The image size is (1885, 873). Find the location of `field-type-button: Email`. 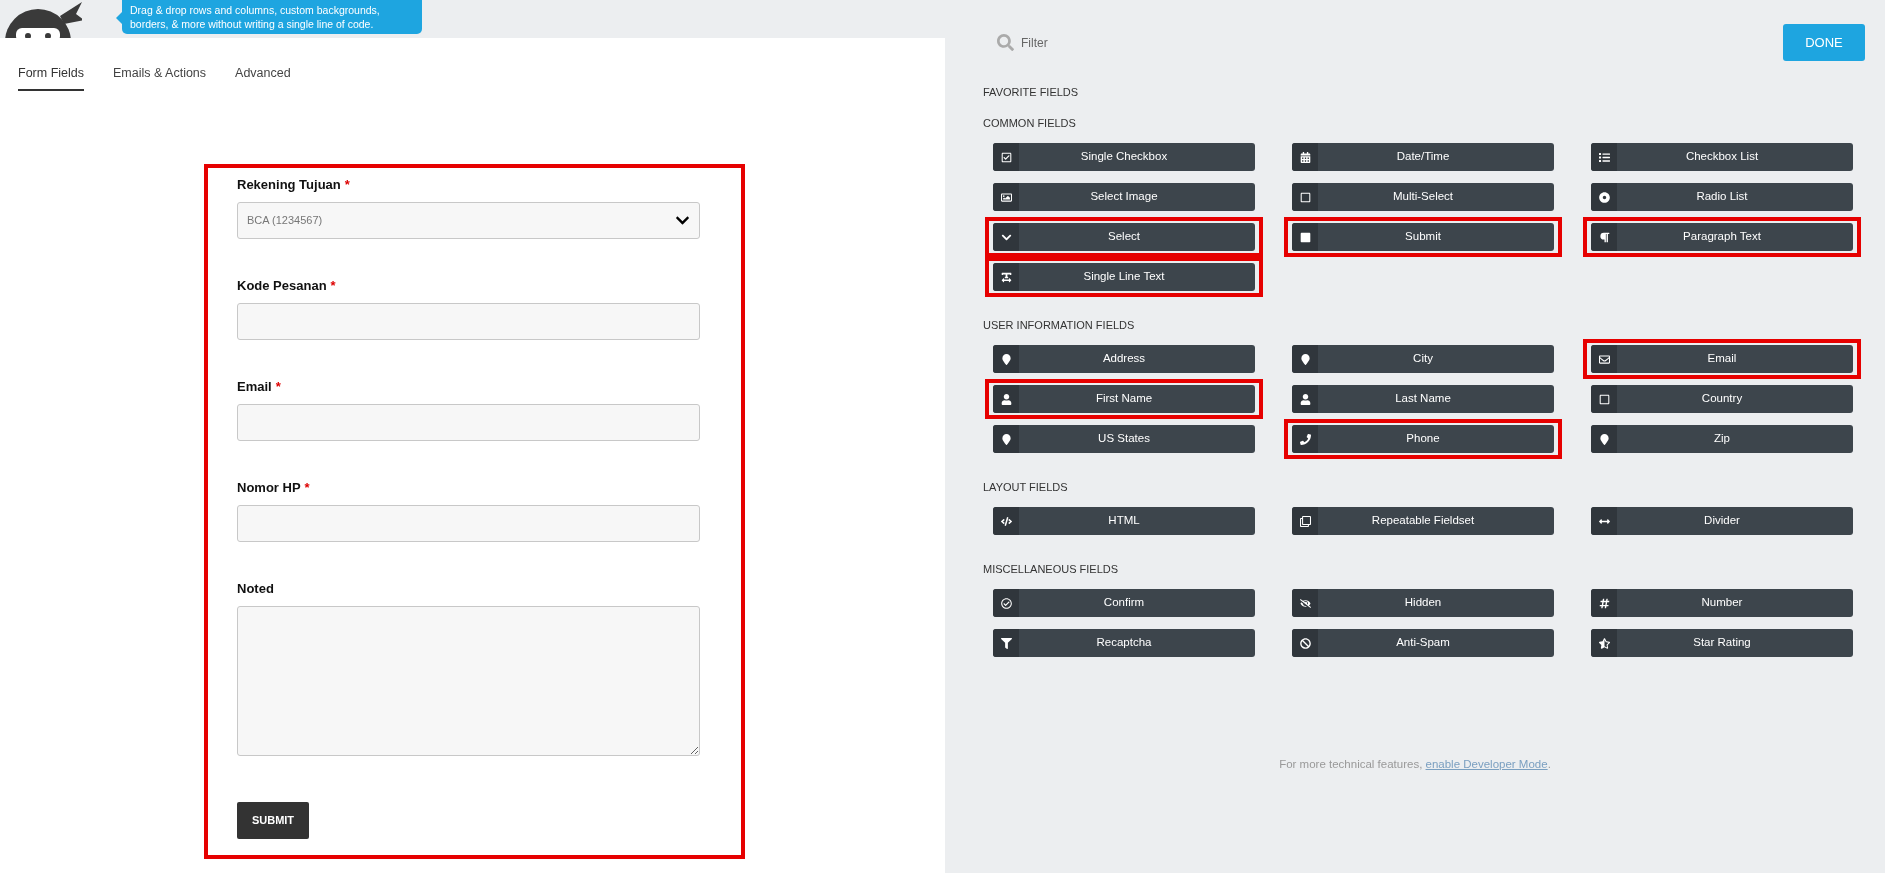

field-type-button: Email is located at coordinates (1722, 359).